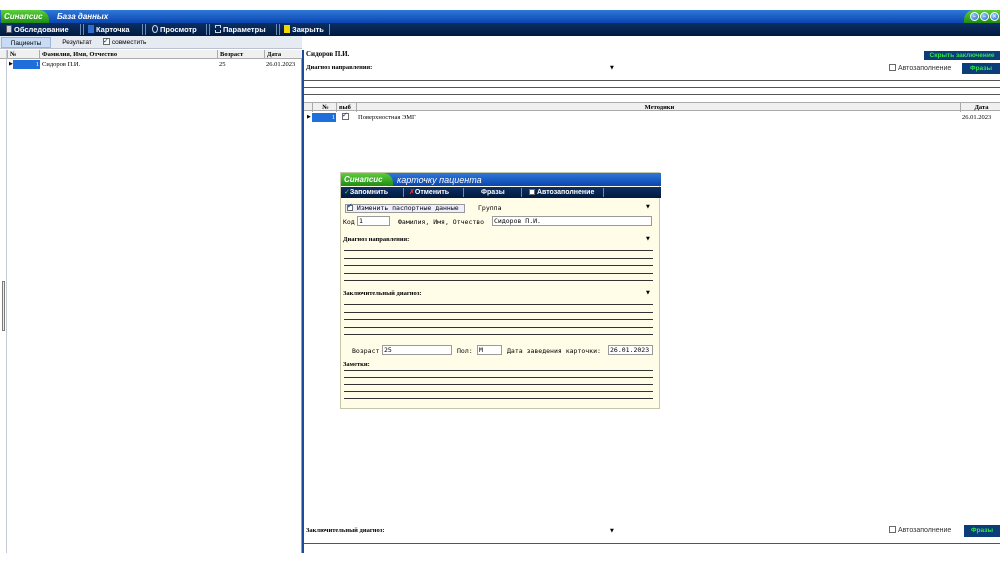  I want to click on autofill-bottom-toggle: Автозаполнение, so click(920, 530).